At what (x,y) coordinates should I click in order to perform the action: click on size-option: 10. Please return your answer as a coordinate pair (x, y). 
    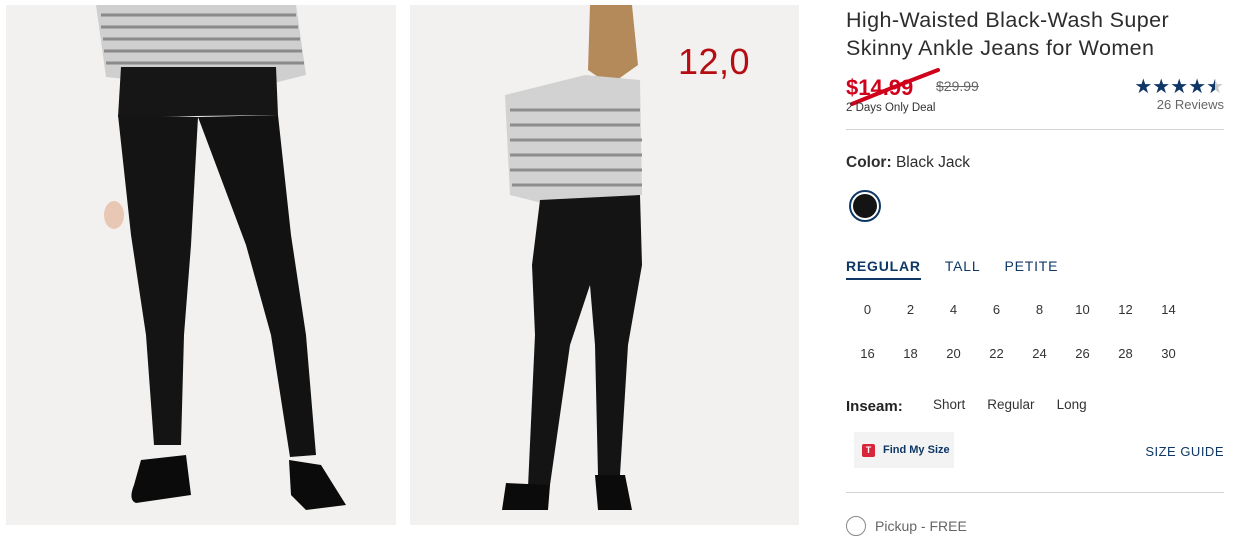
    Looking at the image, I should click on (1082, 310).